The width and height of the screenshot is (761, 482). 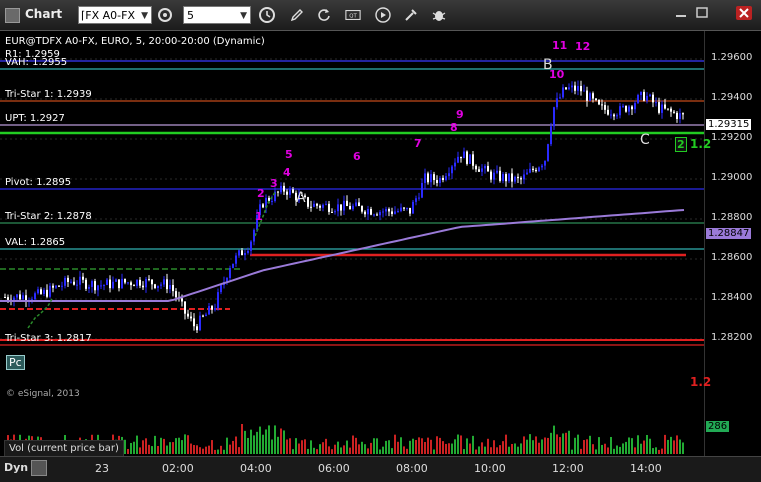 What do you see at coordinates (261, 193) in the screenshot?
I see `sequential-count-label: 2` at bounding box center [261, 193].